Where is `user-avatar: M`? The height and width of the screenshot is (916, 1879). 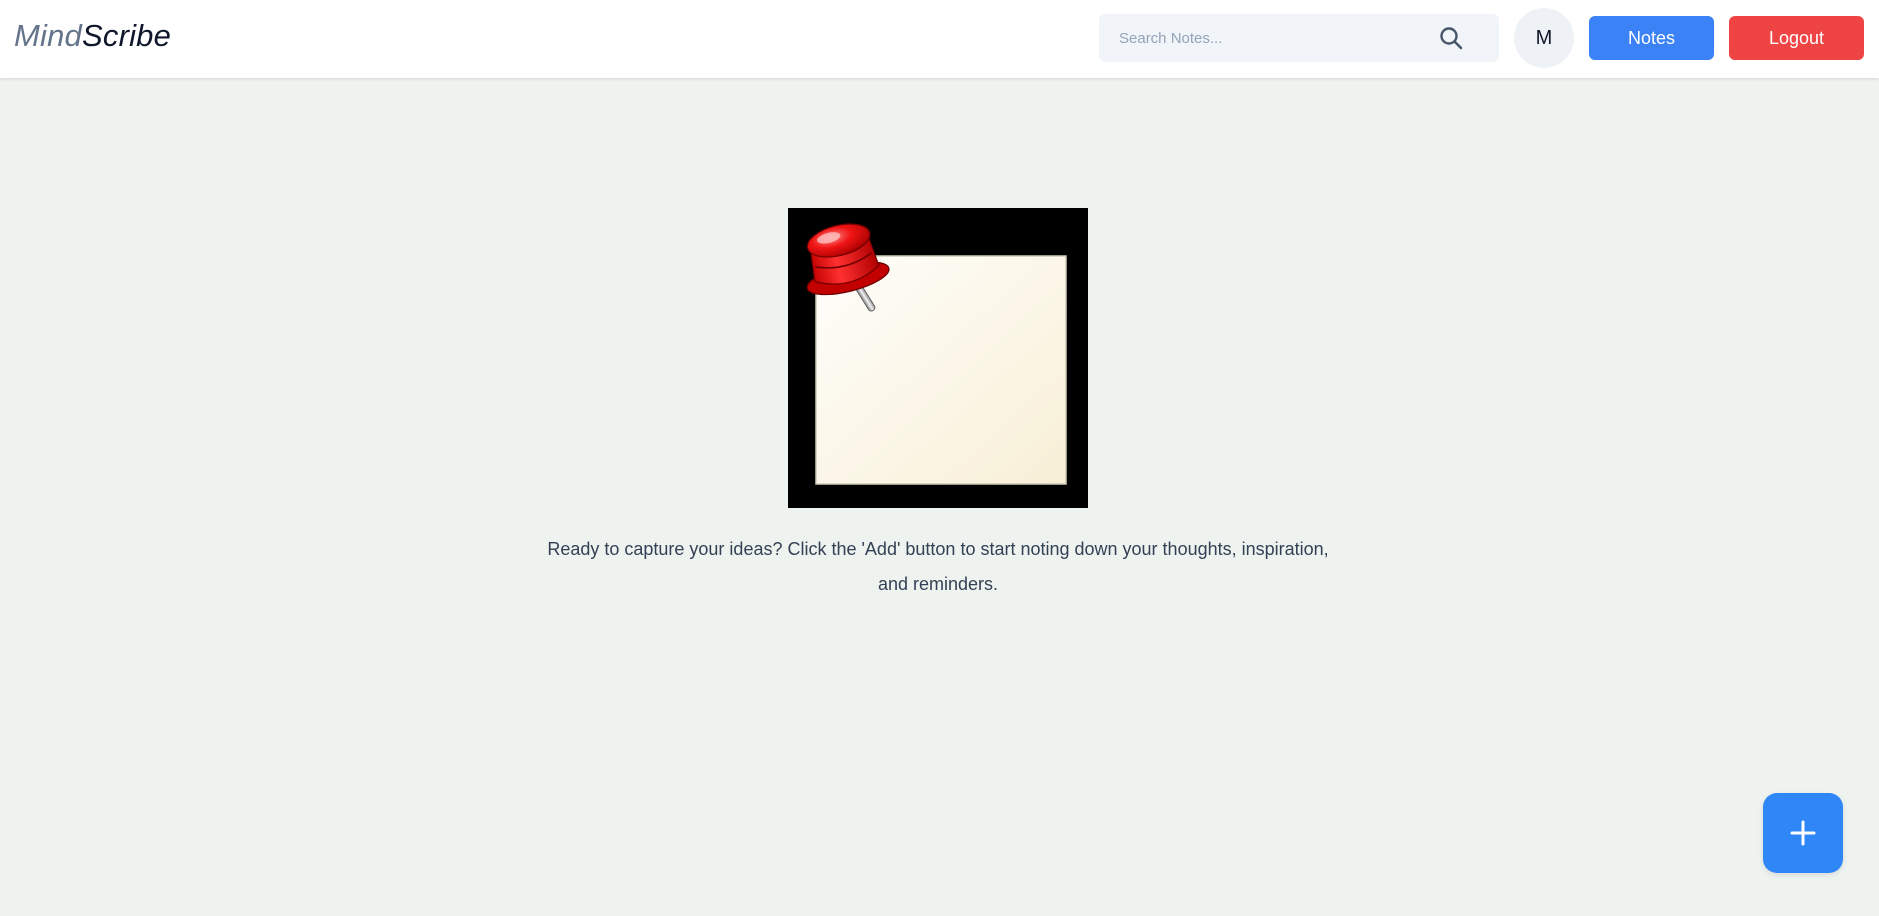 user-avatar: M is located at coordinates (1544, 38).